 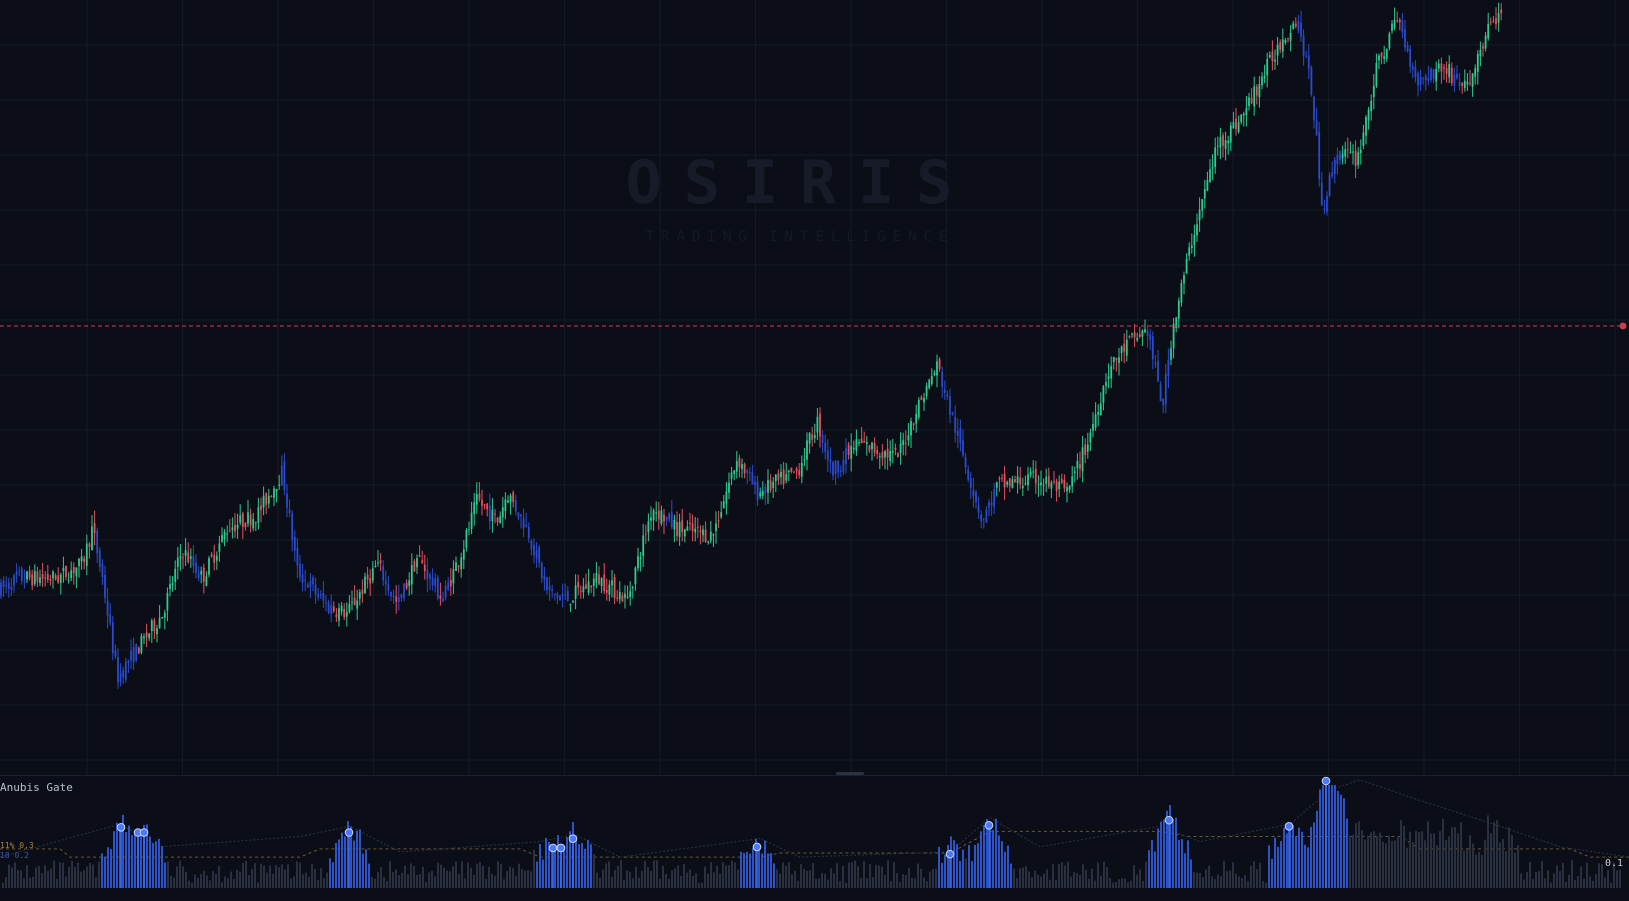 What do you see at coordinates (814, 838) in the screenshot?
I see `anubis-gate-pane` at bounding box center [814, 838].